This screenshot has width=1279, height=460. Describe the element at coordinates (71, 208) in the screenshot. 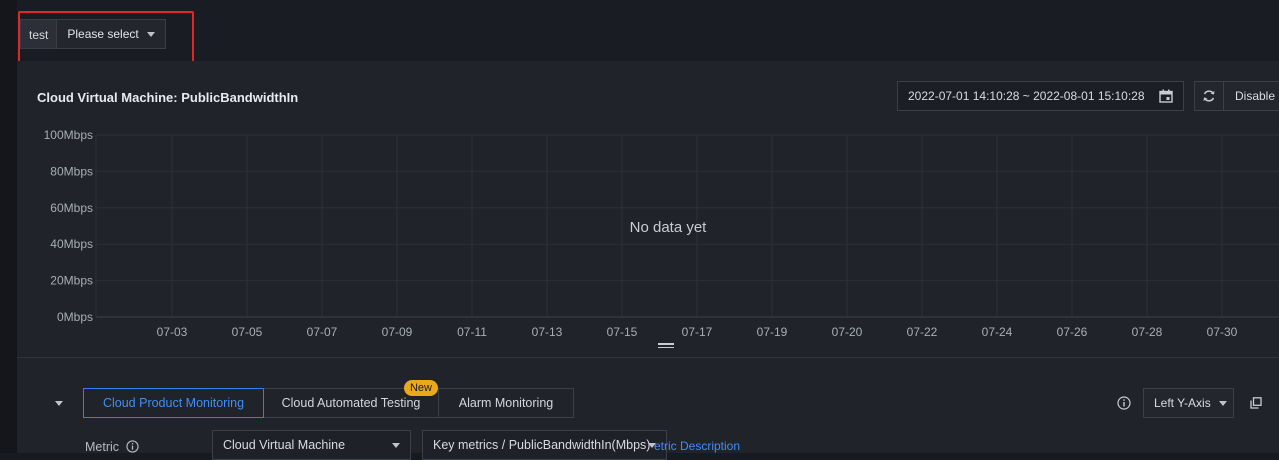

I see `y-tick-label: 60Mbps` at that location.